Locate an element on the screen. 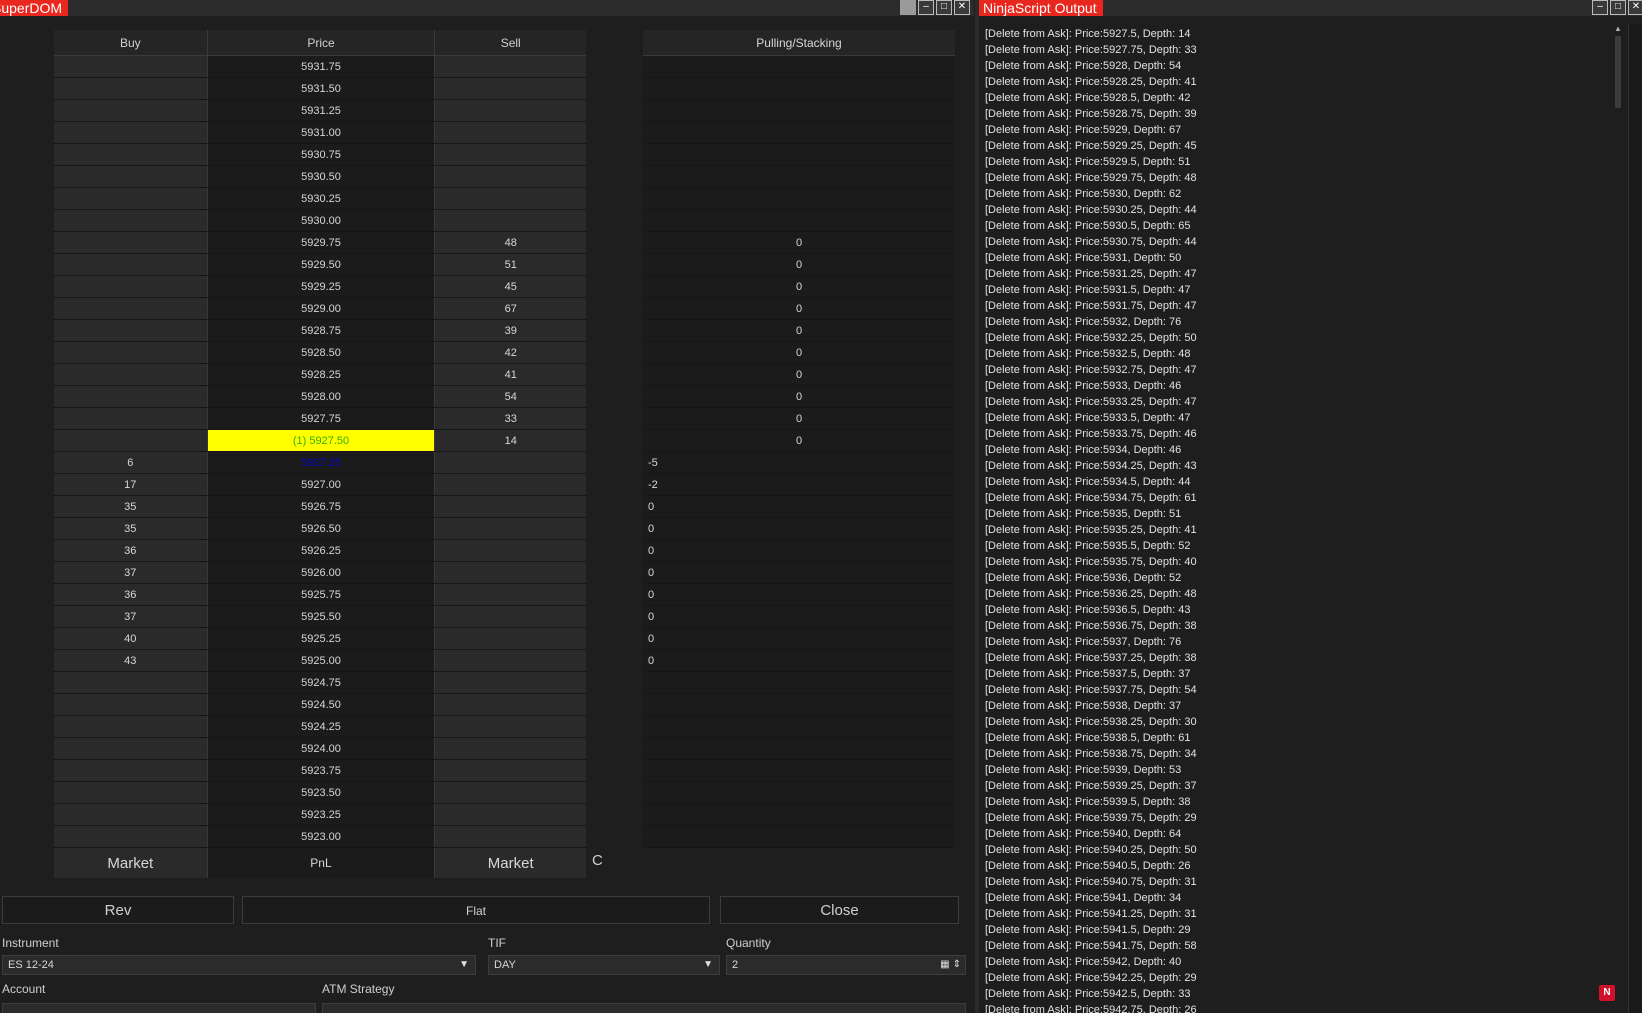  price-cell: 5929.25 is located at coordinates (321, 286).